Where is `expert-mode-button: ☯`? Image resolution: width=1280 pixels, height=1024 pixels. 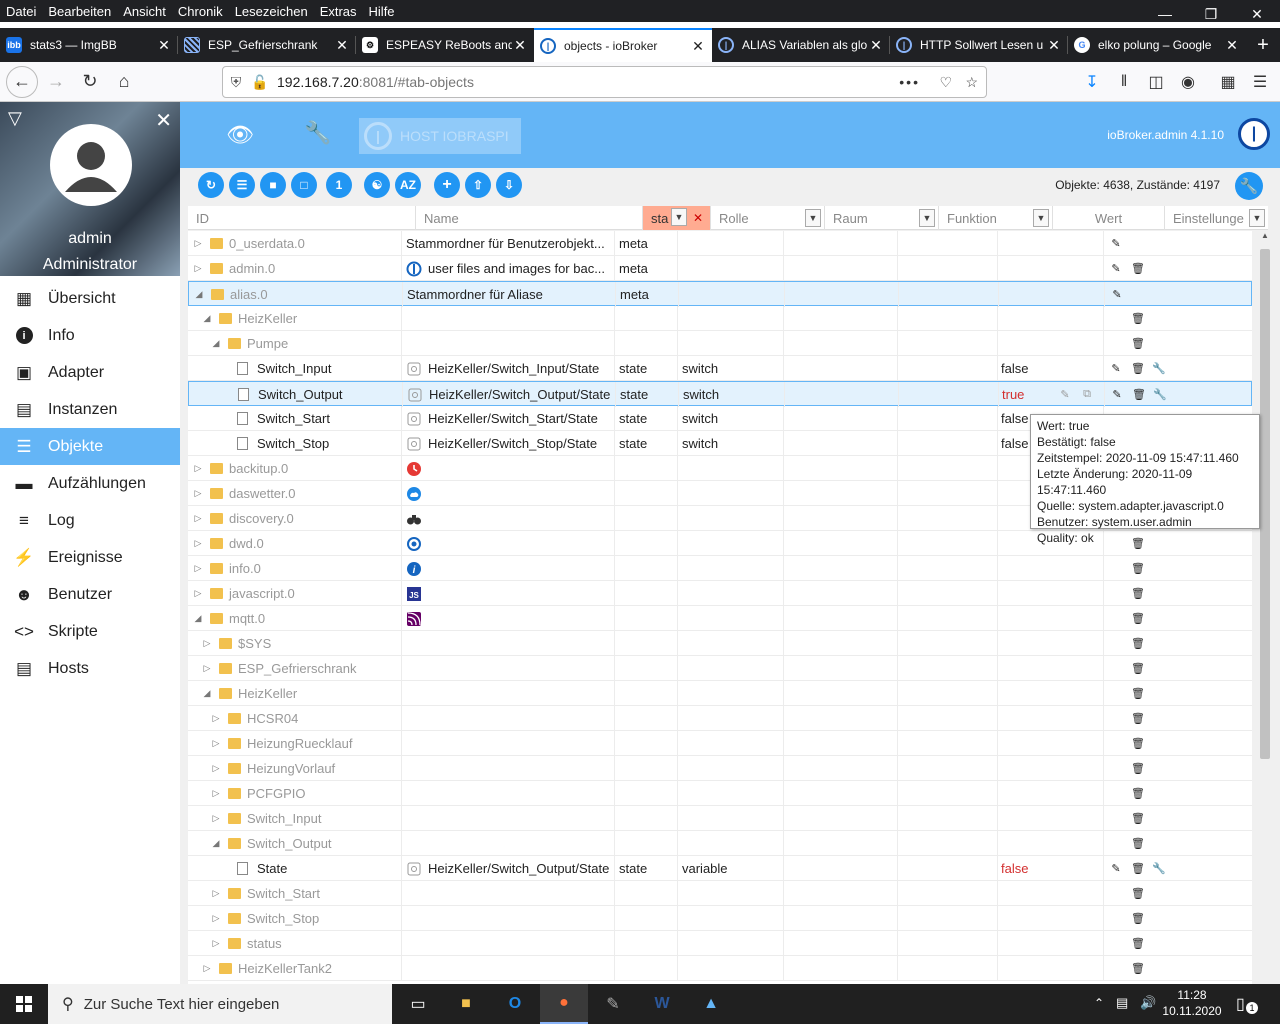
expert-mode-button: ☯ is located at coordinates (377, 185).